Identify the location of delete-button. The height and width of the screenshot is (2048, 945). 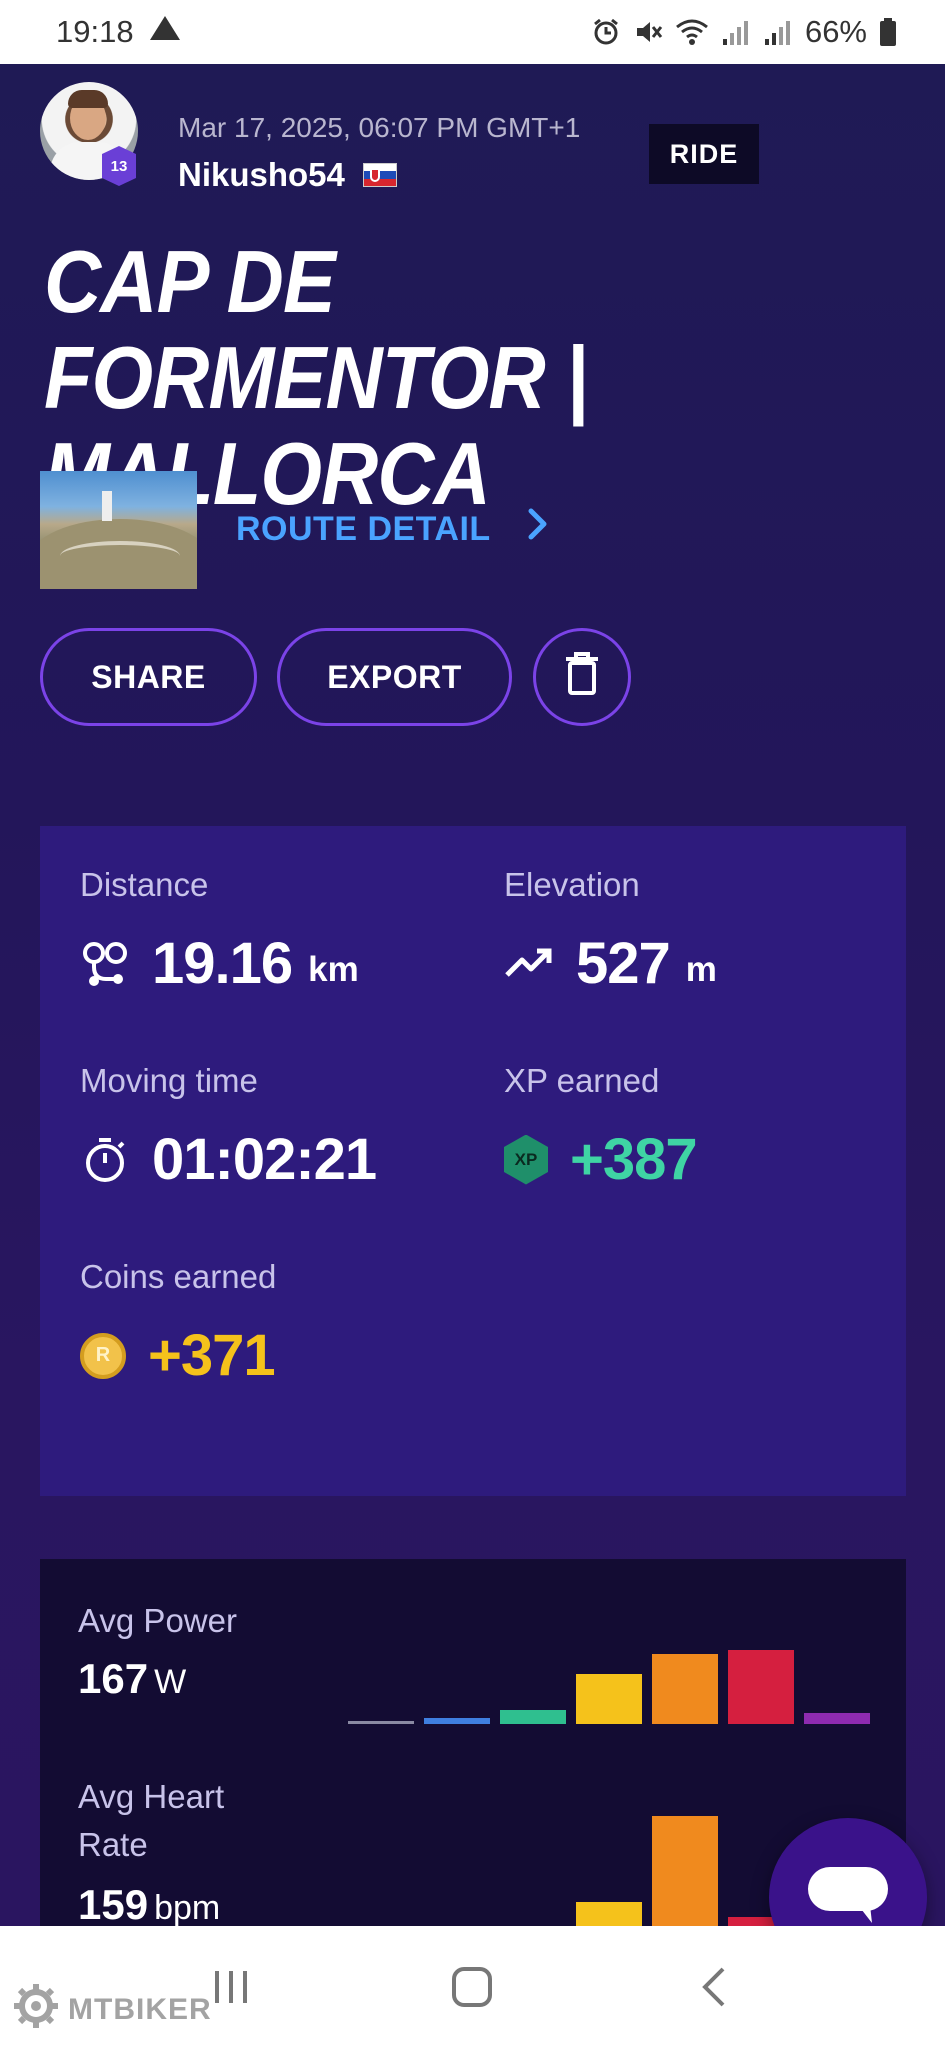
(582, 677).